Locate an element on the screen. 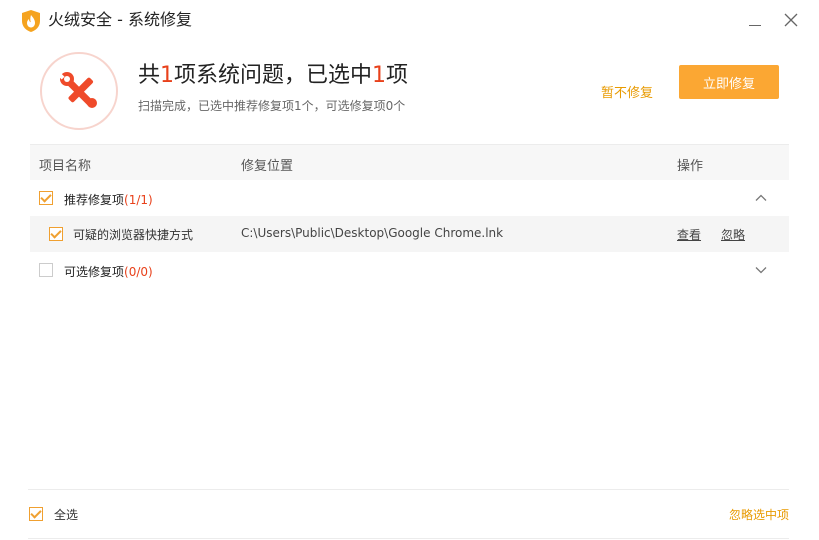 This screenshot has width=819, height=540. skip-repair-link: 暂不修复 is located at coordinates (627, 91).